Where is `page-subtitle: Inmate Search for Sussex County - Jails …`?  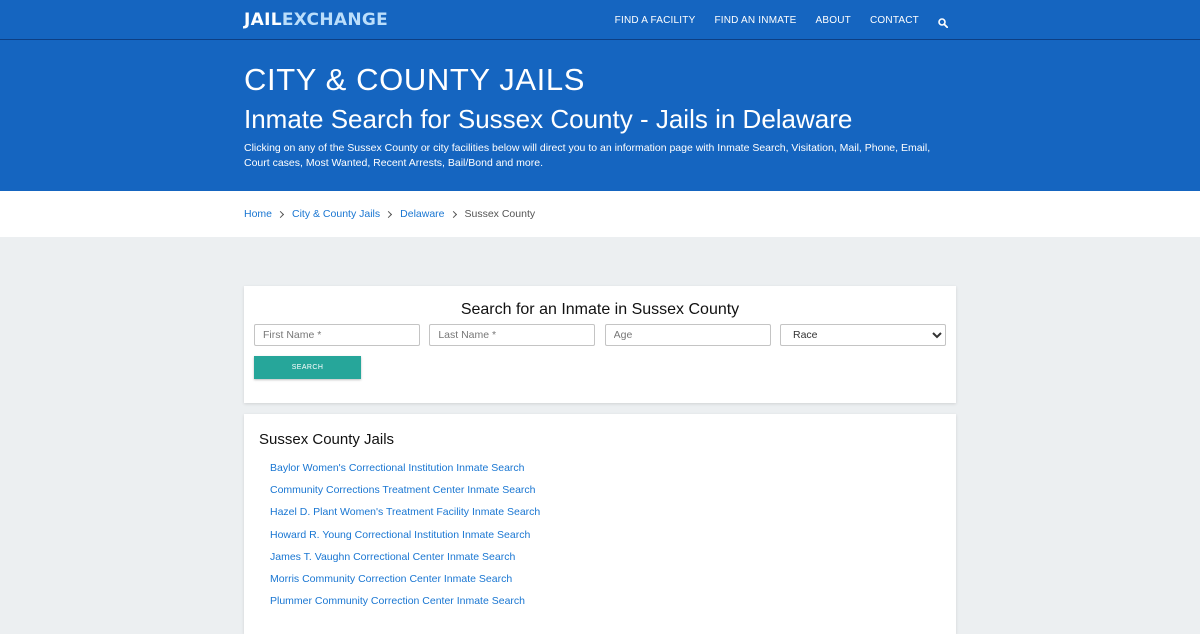
page-subtitle: Inmate Search for Sussex County - Jails … is located at coordinates (548, 119).